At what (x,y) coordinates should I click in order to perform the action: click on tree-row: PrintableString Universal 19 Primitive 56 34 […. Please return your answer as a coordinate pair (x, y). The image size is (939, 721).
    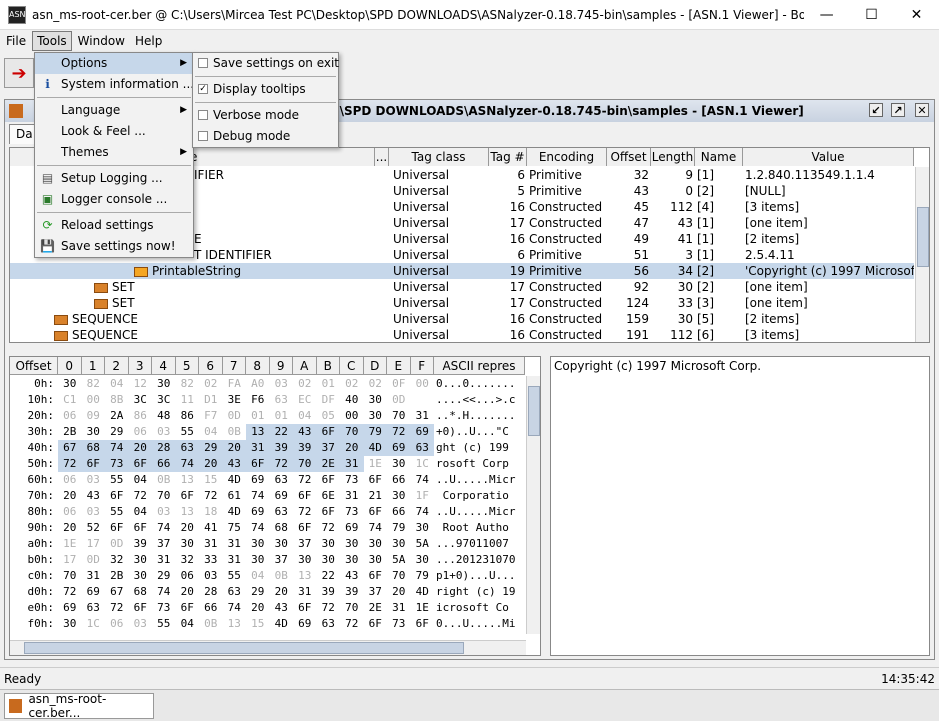
    Looking at the image, I should click on (462, 271).